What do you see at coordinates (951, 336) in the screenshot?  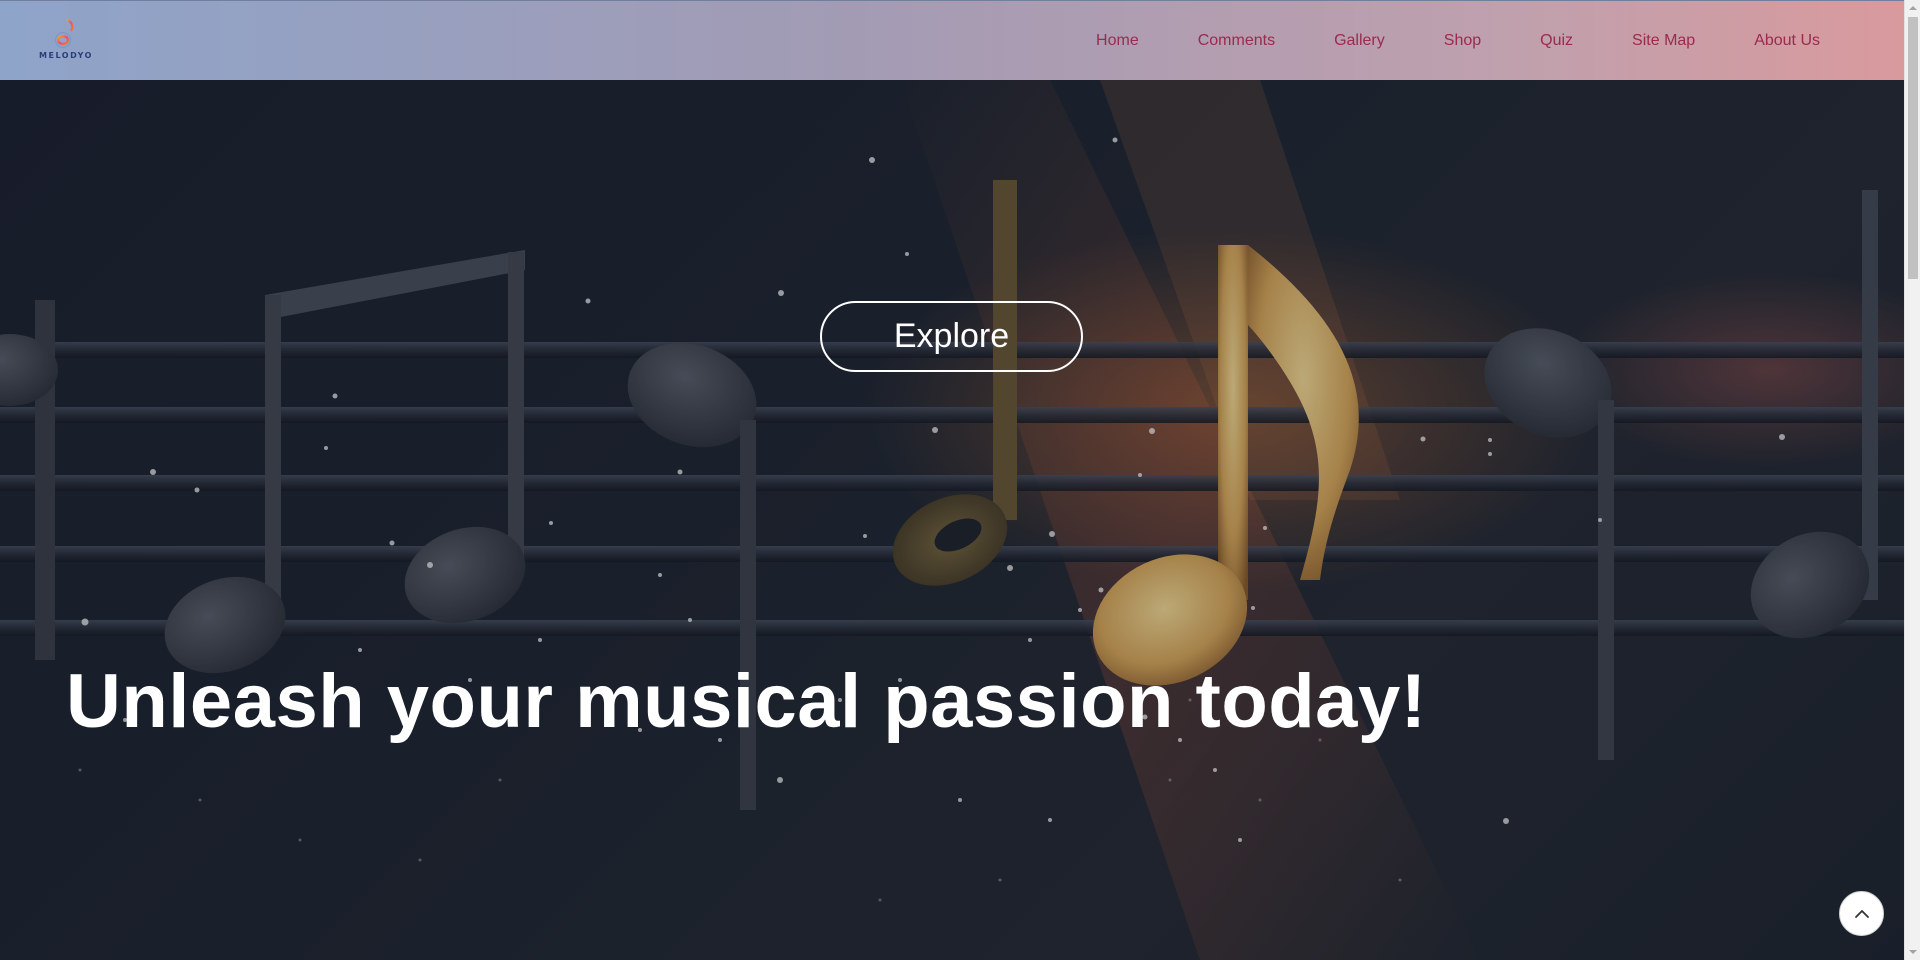 I see `explore-button: Explore` at bounding box center [951, 336].